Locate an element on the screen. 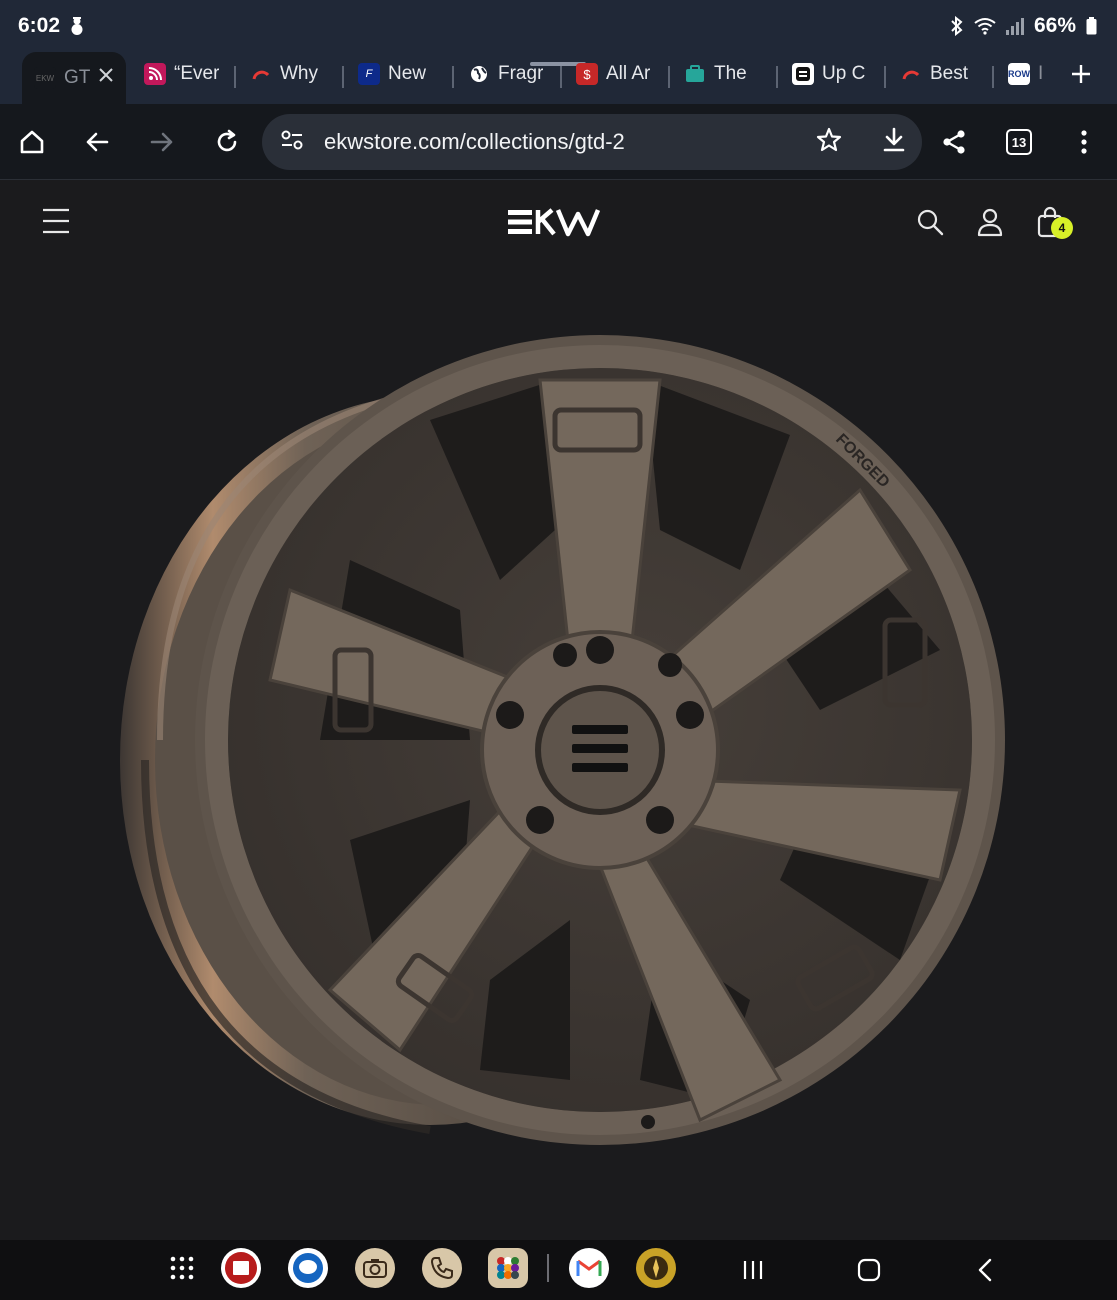 Image resolution: width=1117 pixels, height=1300 pixels. tab-label: The is located at coordinates (730, 73).